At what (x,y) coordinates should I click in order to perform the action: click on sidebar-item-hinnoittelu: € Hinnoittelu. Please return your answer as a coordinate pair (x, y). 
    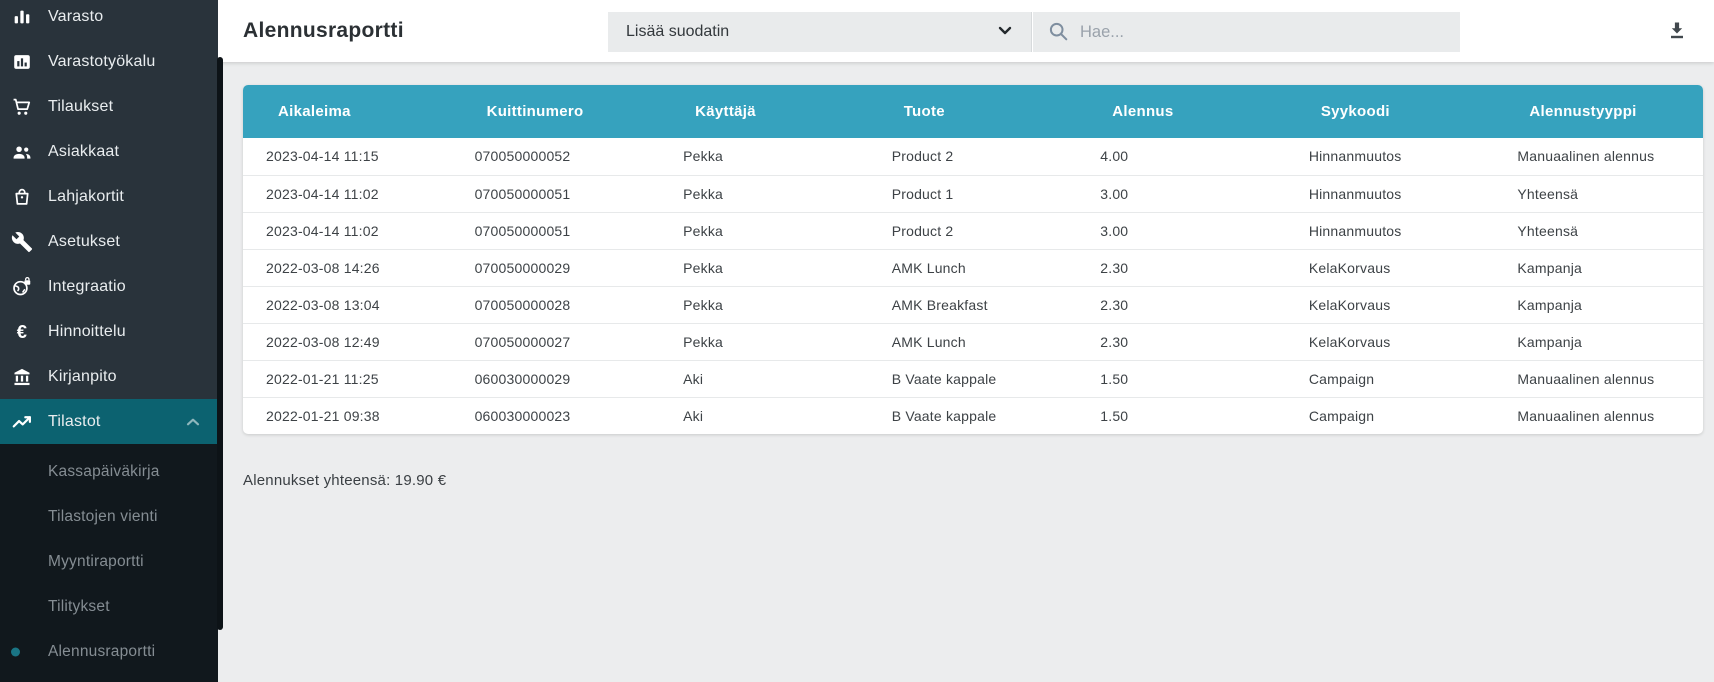
    Looking at the image, I should click on (109, 331).